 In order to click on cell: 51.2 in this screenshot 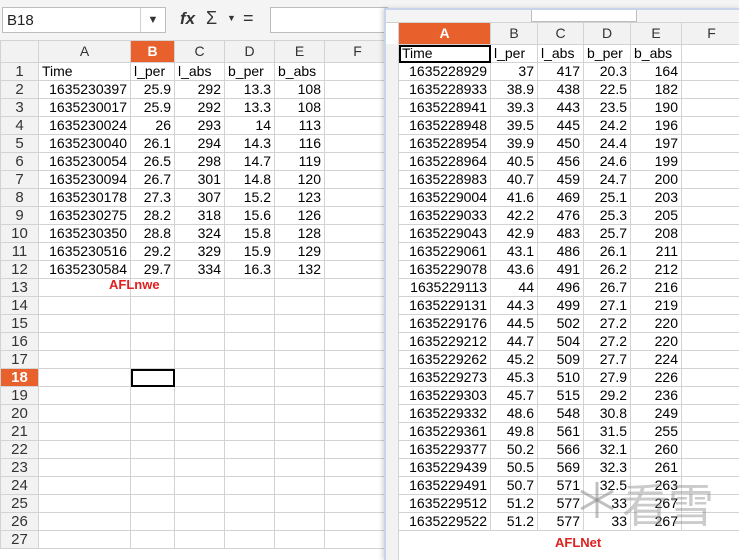, I will do `click(514, 522)`.